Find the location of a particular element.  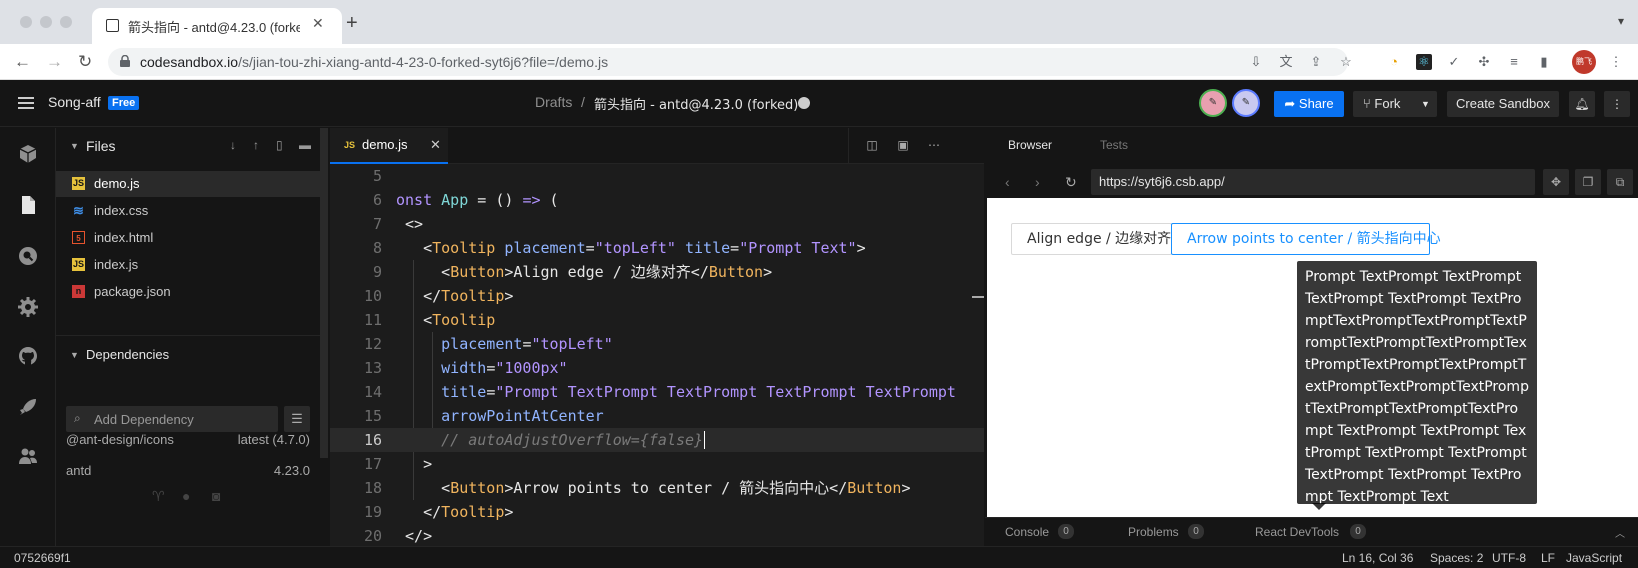

tab-close-icon: ✕ is located at coordinates (318, 23).